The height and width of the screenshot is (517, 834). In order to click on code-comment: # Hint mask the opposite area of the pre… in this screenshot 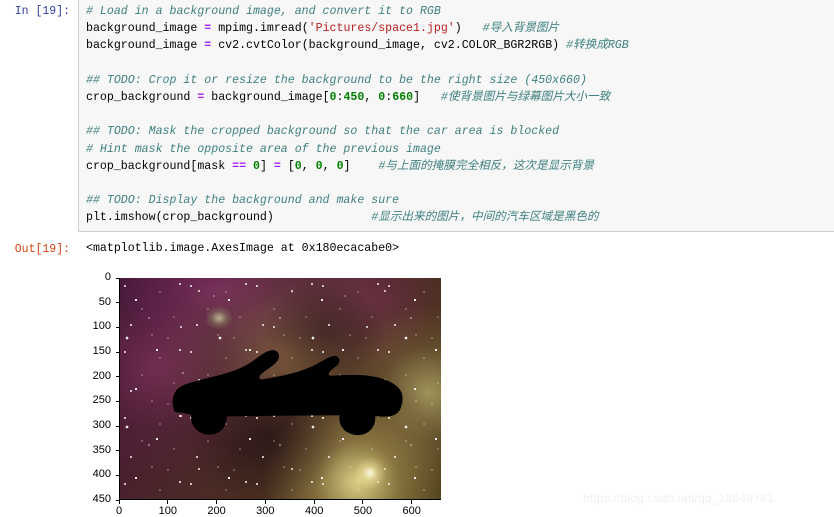, I will do `click(263, 149)`.